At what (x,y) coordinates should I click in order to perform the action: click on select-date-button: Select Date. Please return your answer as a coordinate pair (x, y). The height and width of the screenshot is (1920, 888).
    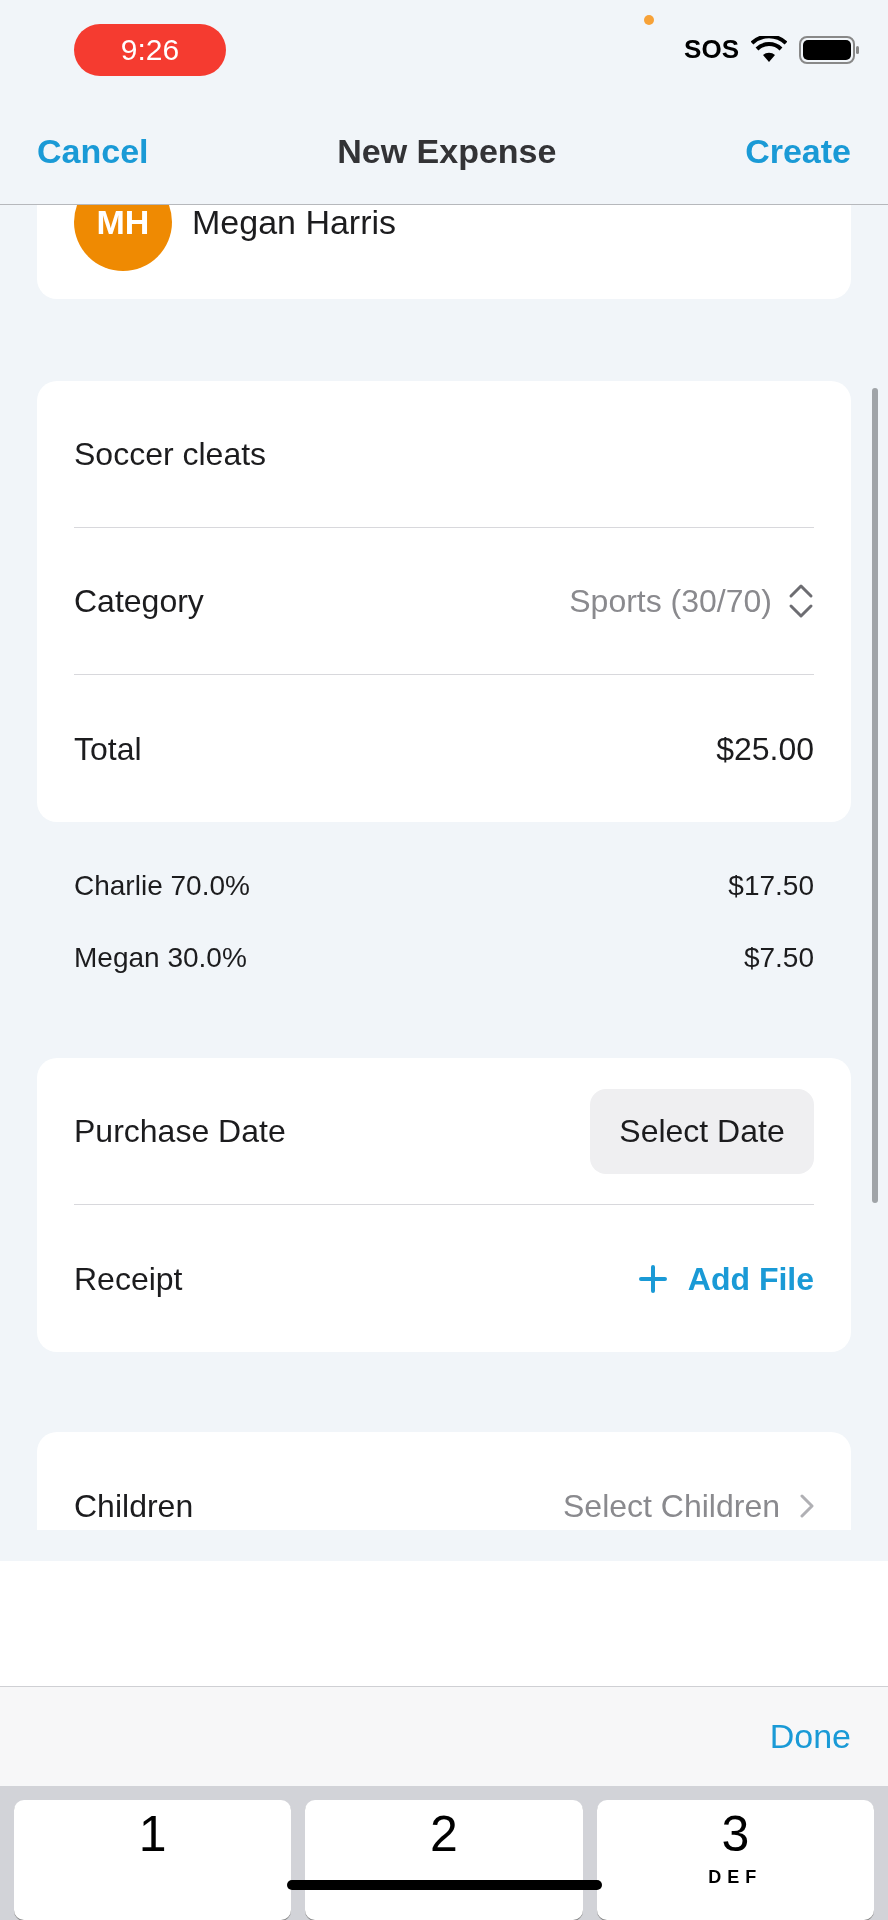
    Looking at the image, I should click on (702, 1131).